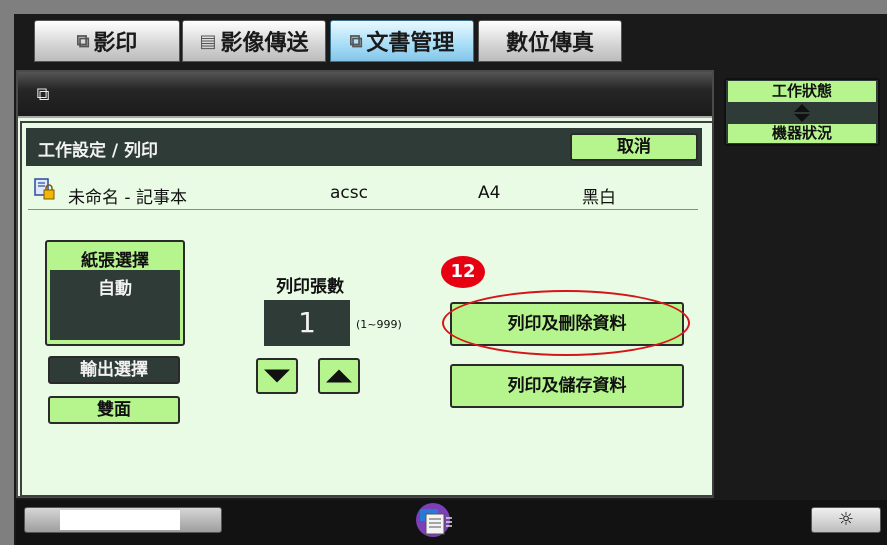  Describe the element at coordinates (567, 386) in the screenshot. I see `print-and-save-button: 列印及儲存資料` at that location.